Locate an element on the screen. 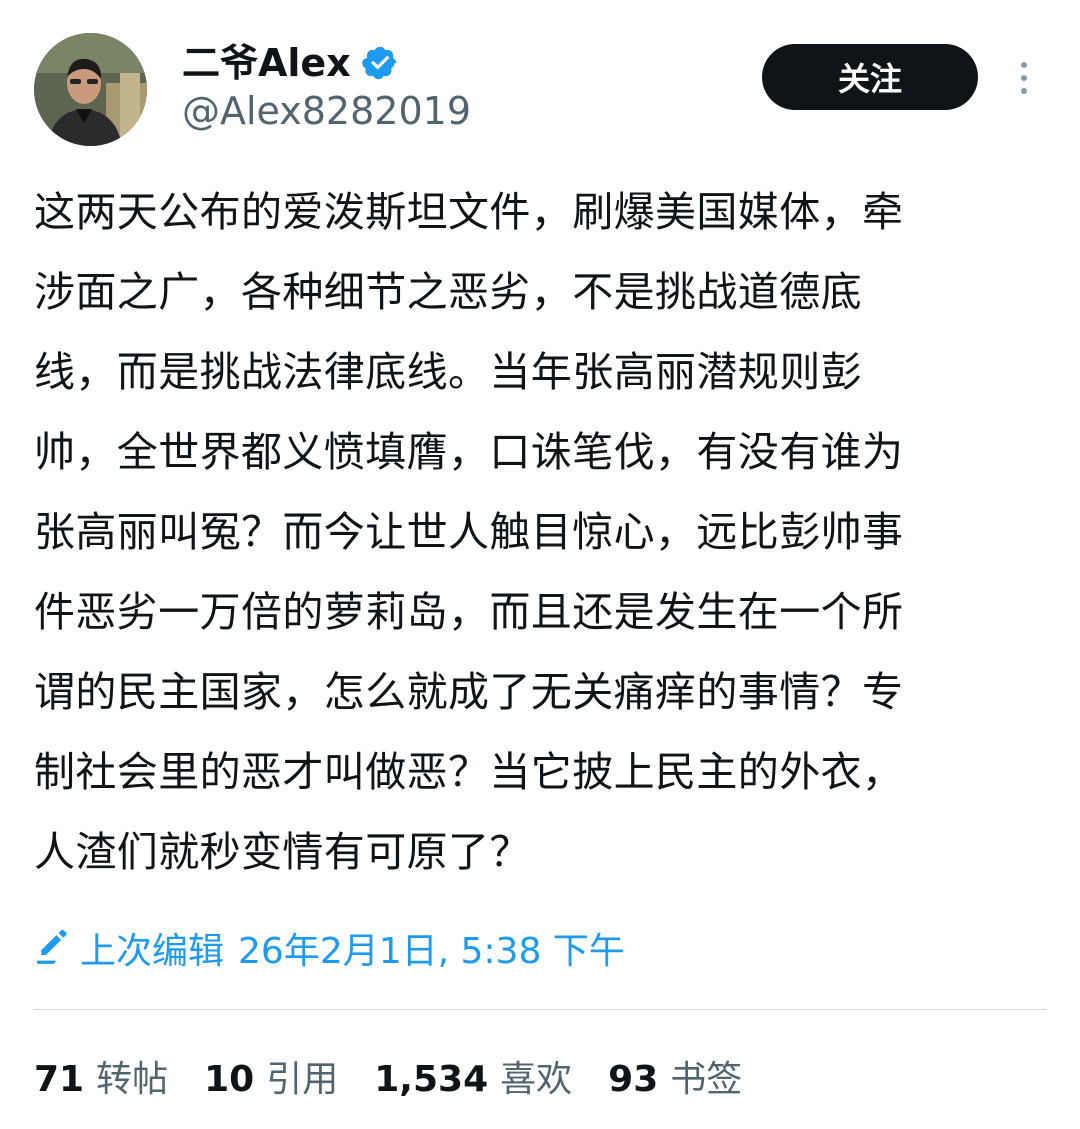 The image size is (1080, 1129). avatar-image is located at coordinates (90, 89).